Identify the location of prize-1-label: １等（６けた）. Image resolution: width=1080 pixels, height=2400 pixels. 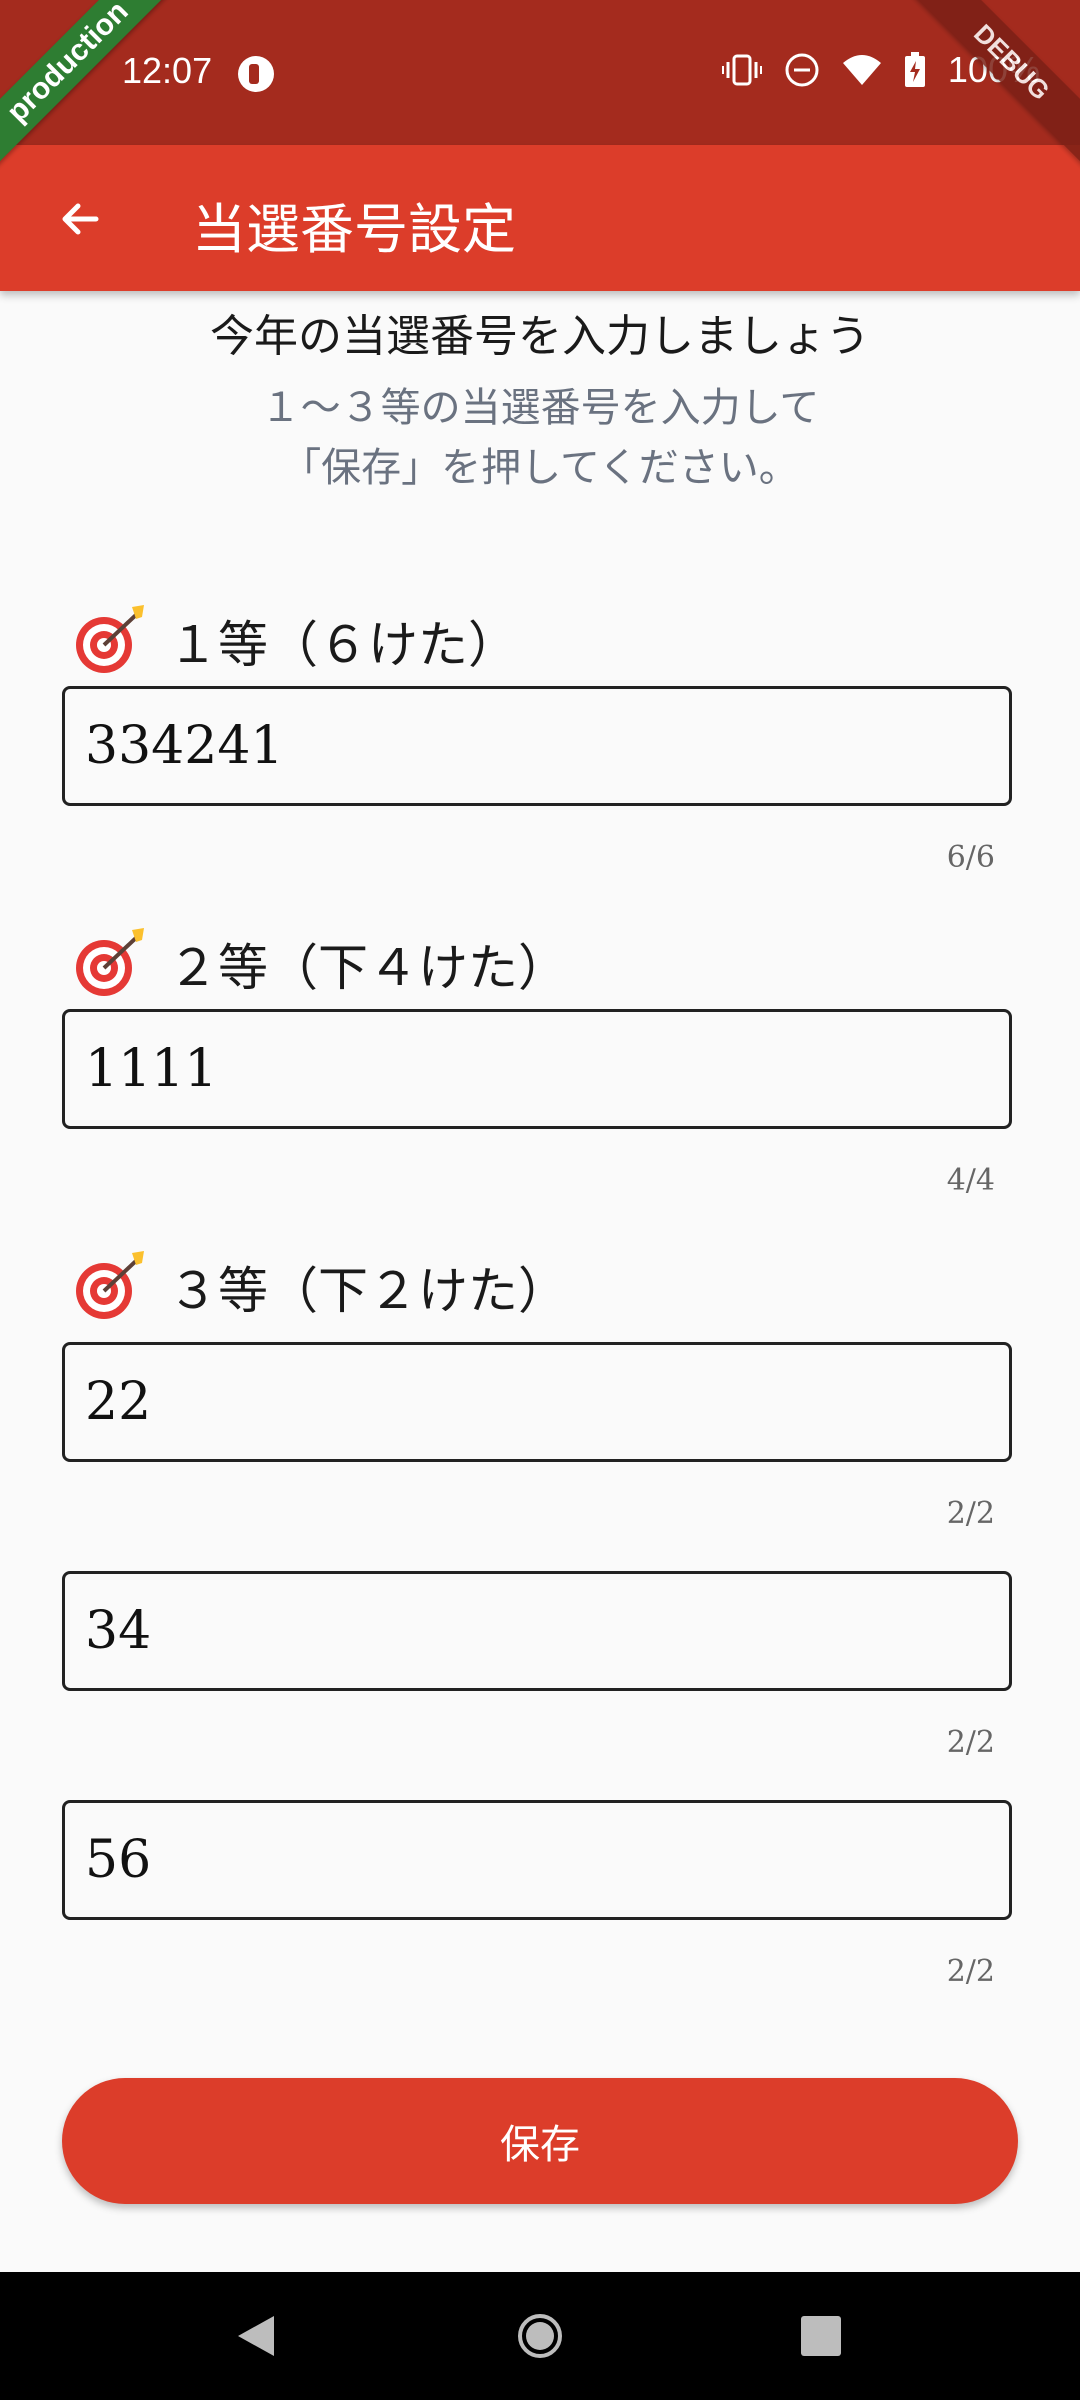
(295, 641).